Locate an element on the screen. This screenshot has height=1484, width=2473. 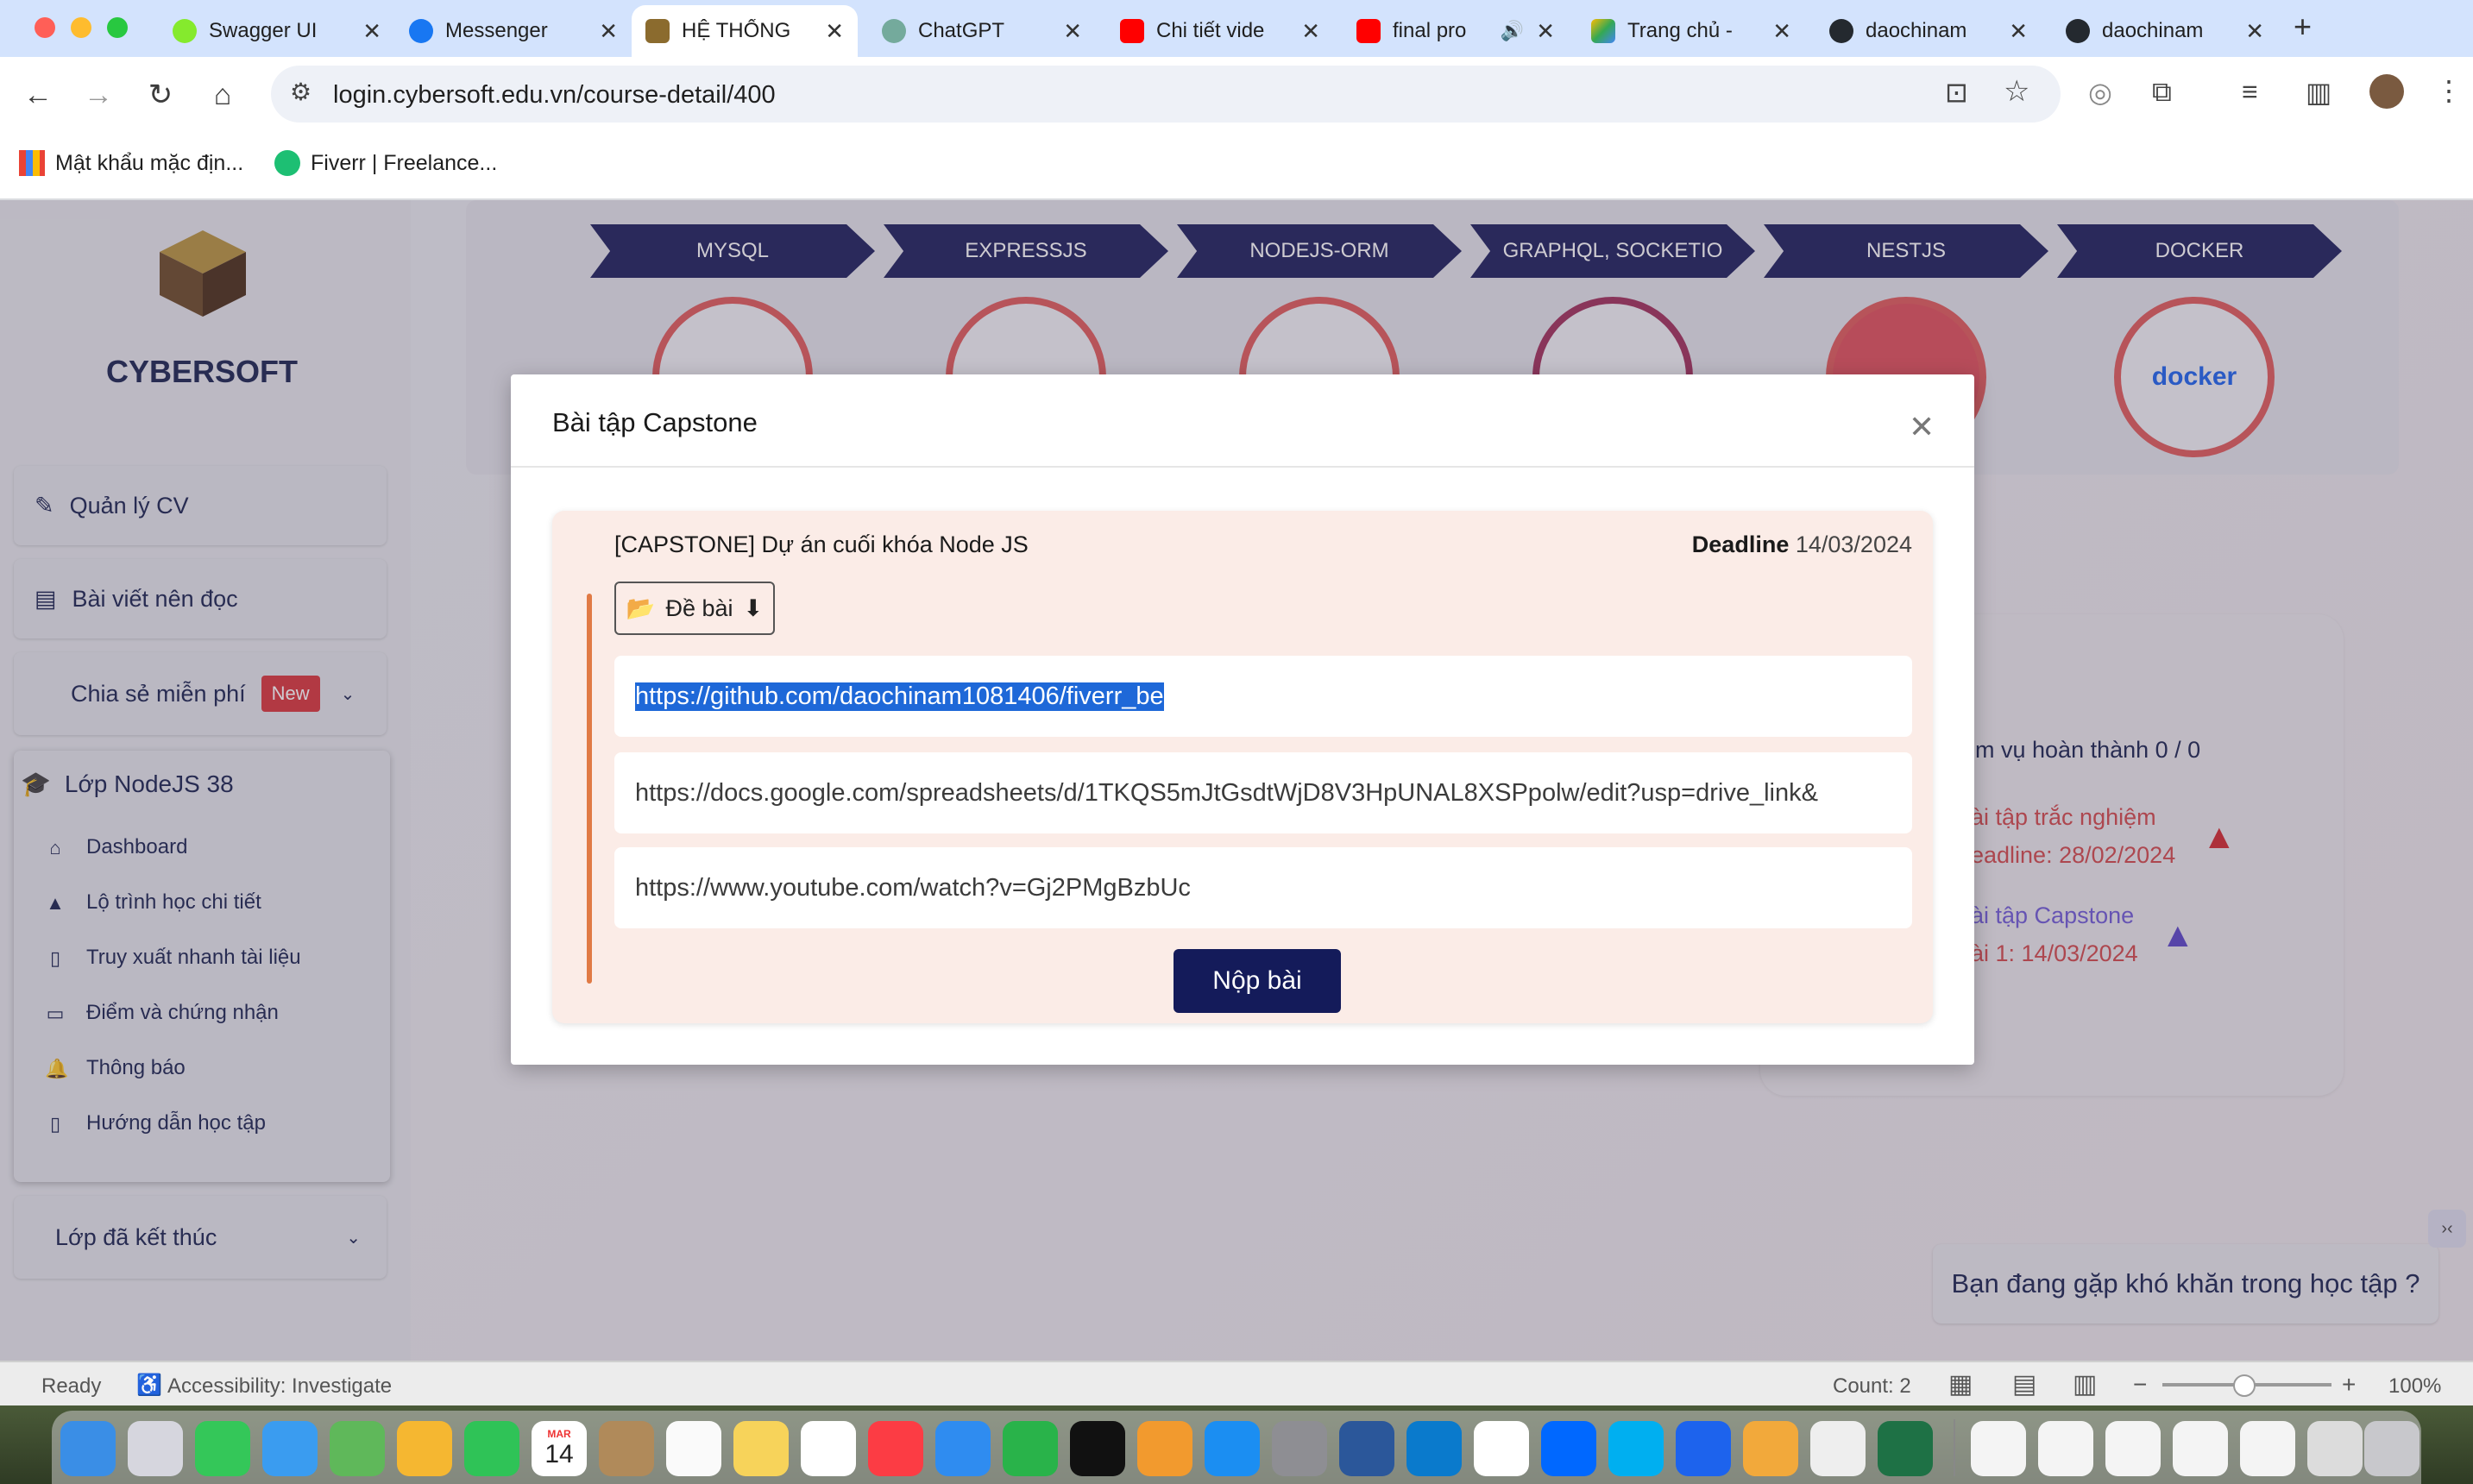
tab-he-thong-active: HỆ THỐNG ✕ is located at coordinates (745, 31).